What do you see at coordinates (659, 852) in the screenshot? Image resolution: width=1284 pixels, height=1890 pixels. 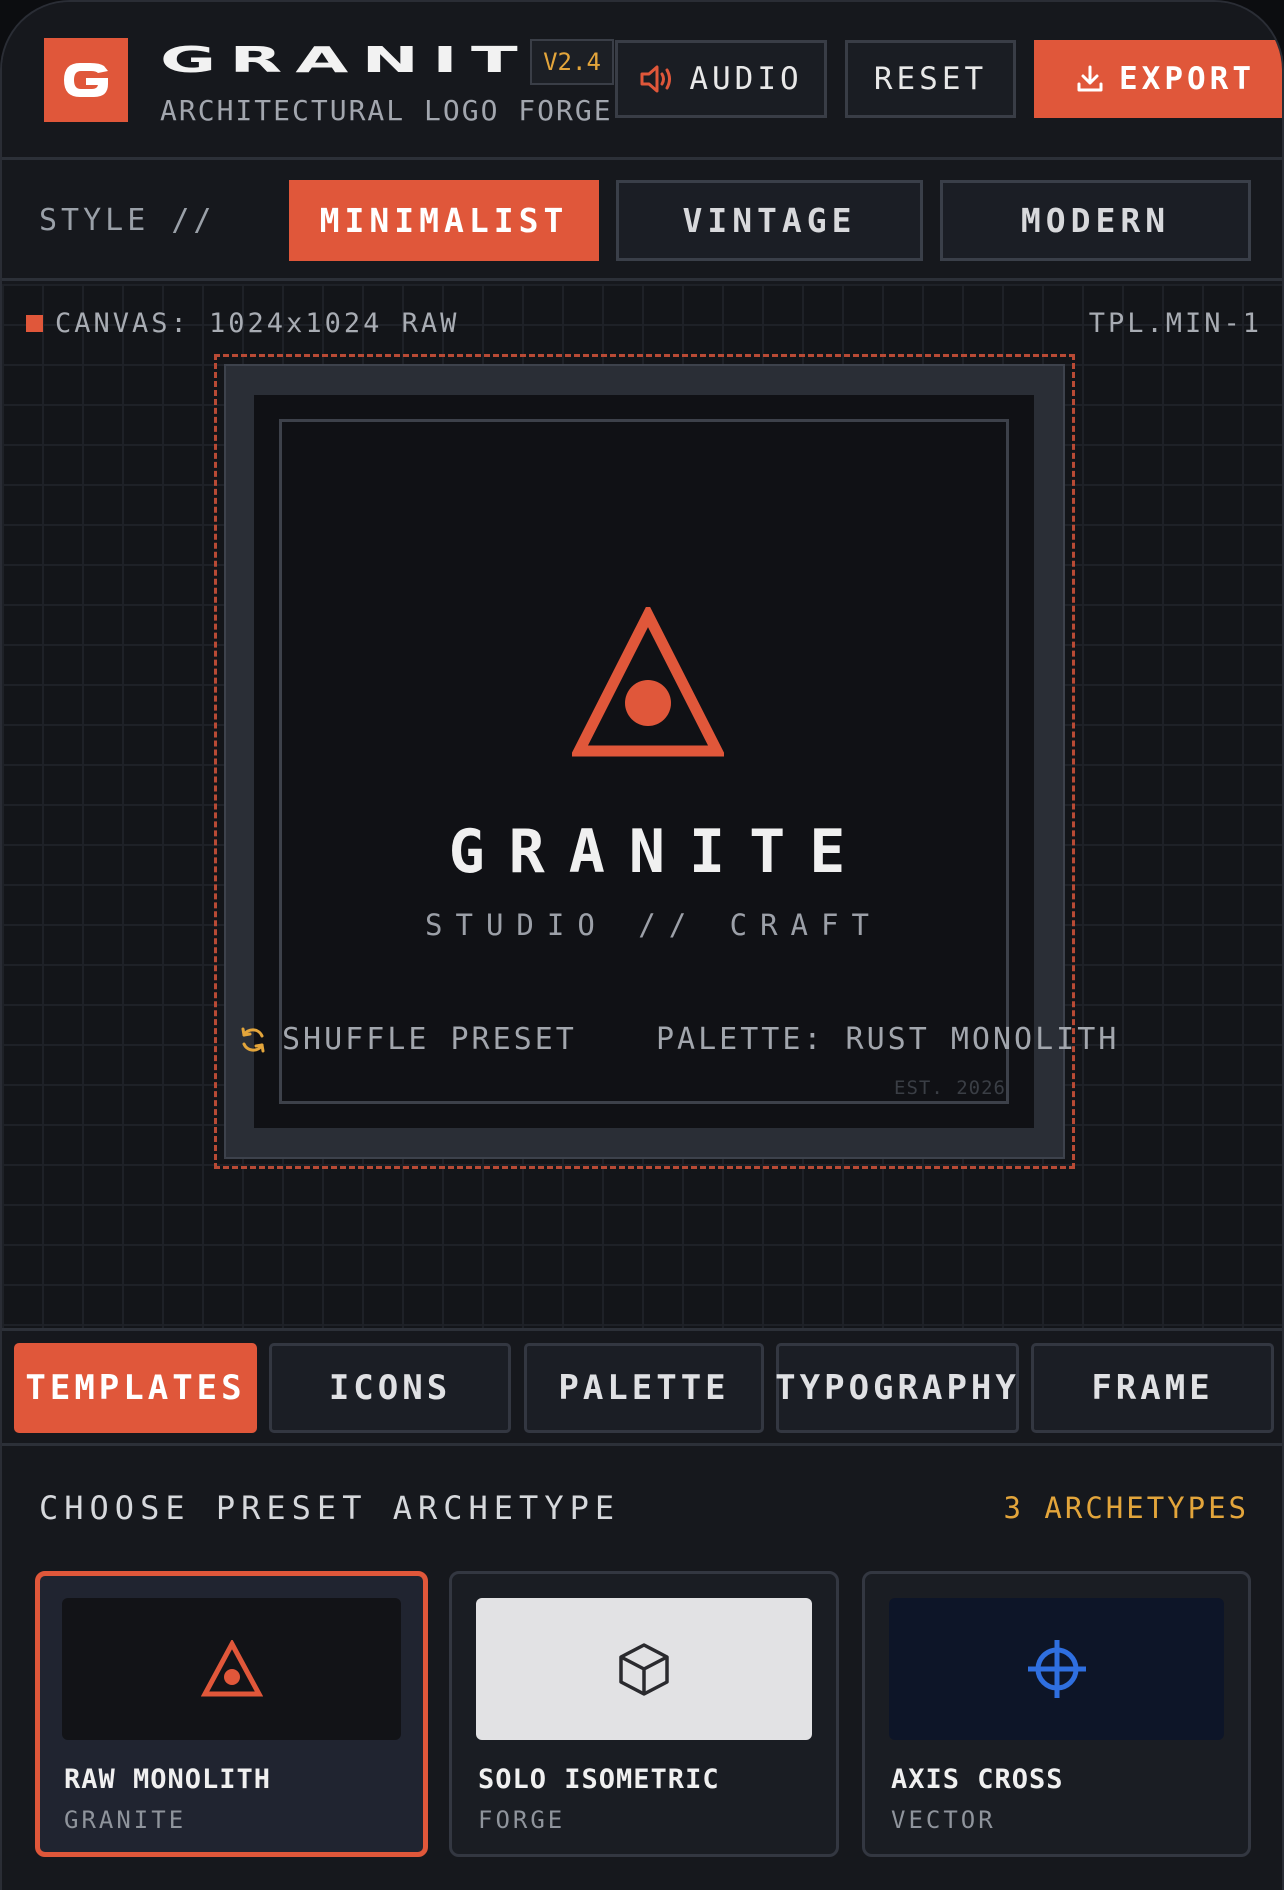 I see `logo-title: GRANITE` at bounding box center [659, 852].